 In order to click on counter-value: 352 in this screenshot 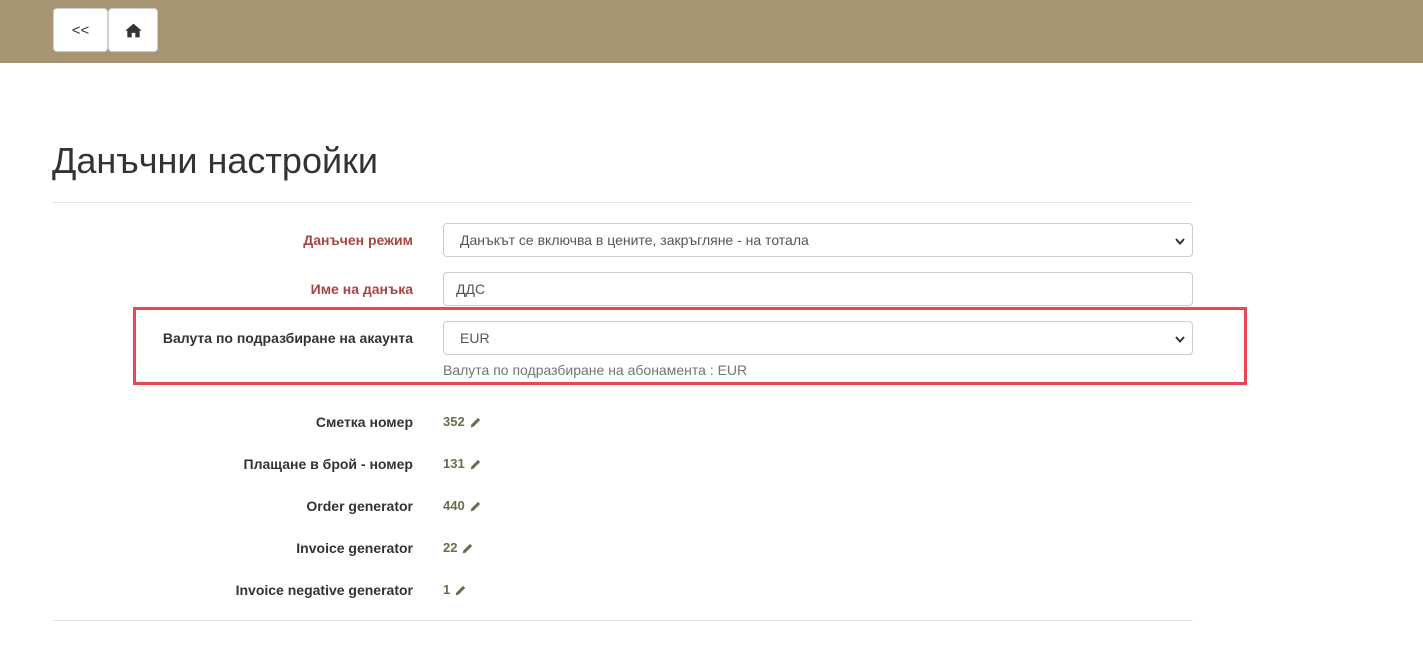, I will do `click(462, 422)`.